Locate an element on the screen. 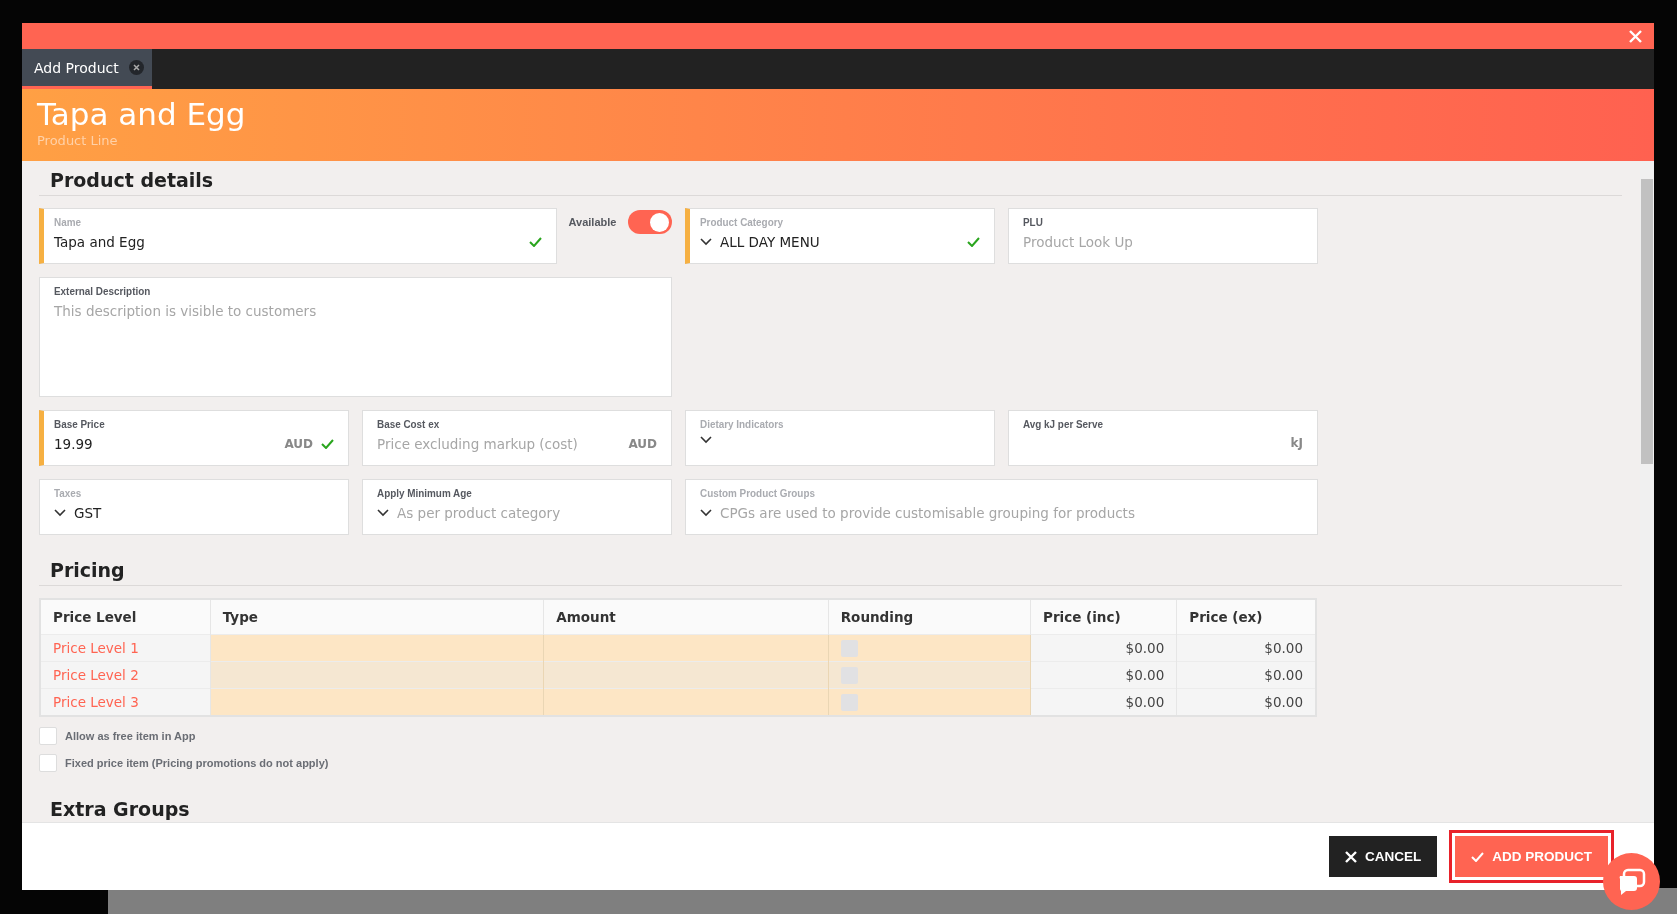 Image resolution: width=1677 pixels, height=914 pixels. field-label: Dietary Indicators is located at coordinates (742, 424).